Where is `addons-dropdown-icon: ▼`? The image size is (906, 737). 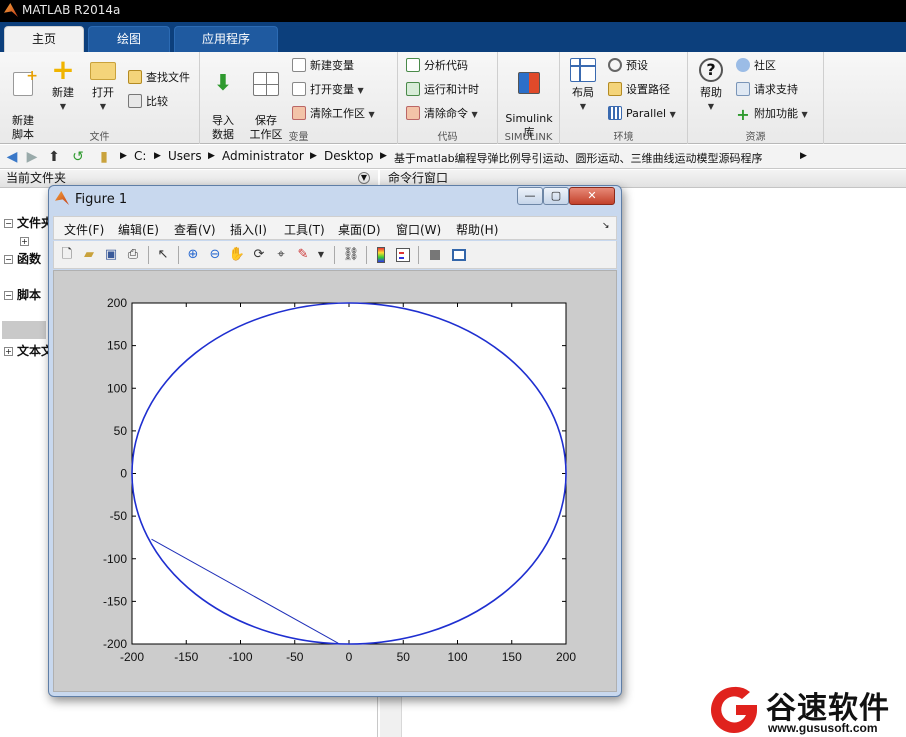 addons-dropdown-icon: ▼ is located at coordinates (805, 114).